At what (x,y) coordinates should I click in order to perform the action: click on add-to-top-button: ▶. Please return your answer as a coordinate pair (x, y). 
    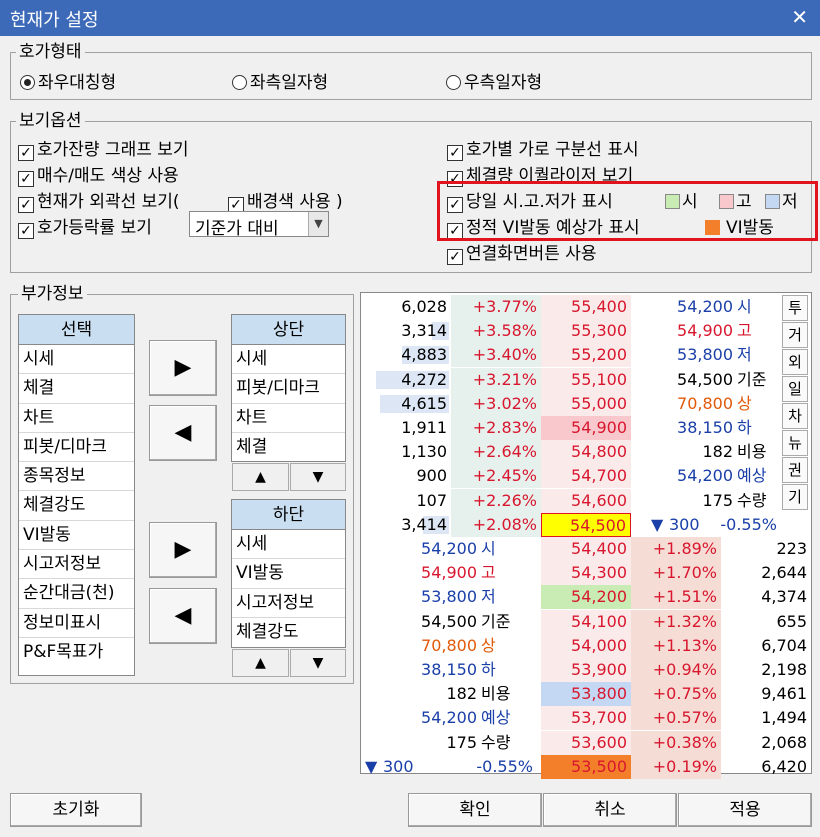
    Looking at the image, I should click on (183, 368).